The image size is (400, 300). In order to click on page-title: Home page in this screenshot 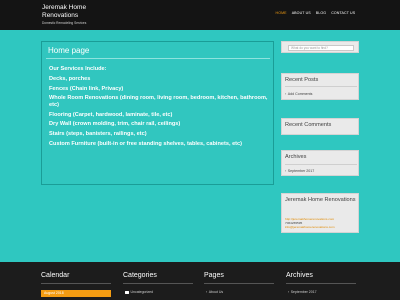, I will do `click(69, 50)`.